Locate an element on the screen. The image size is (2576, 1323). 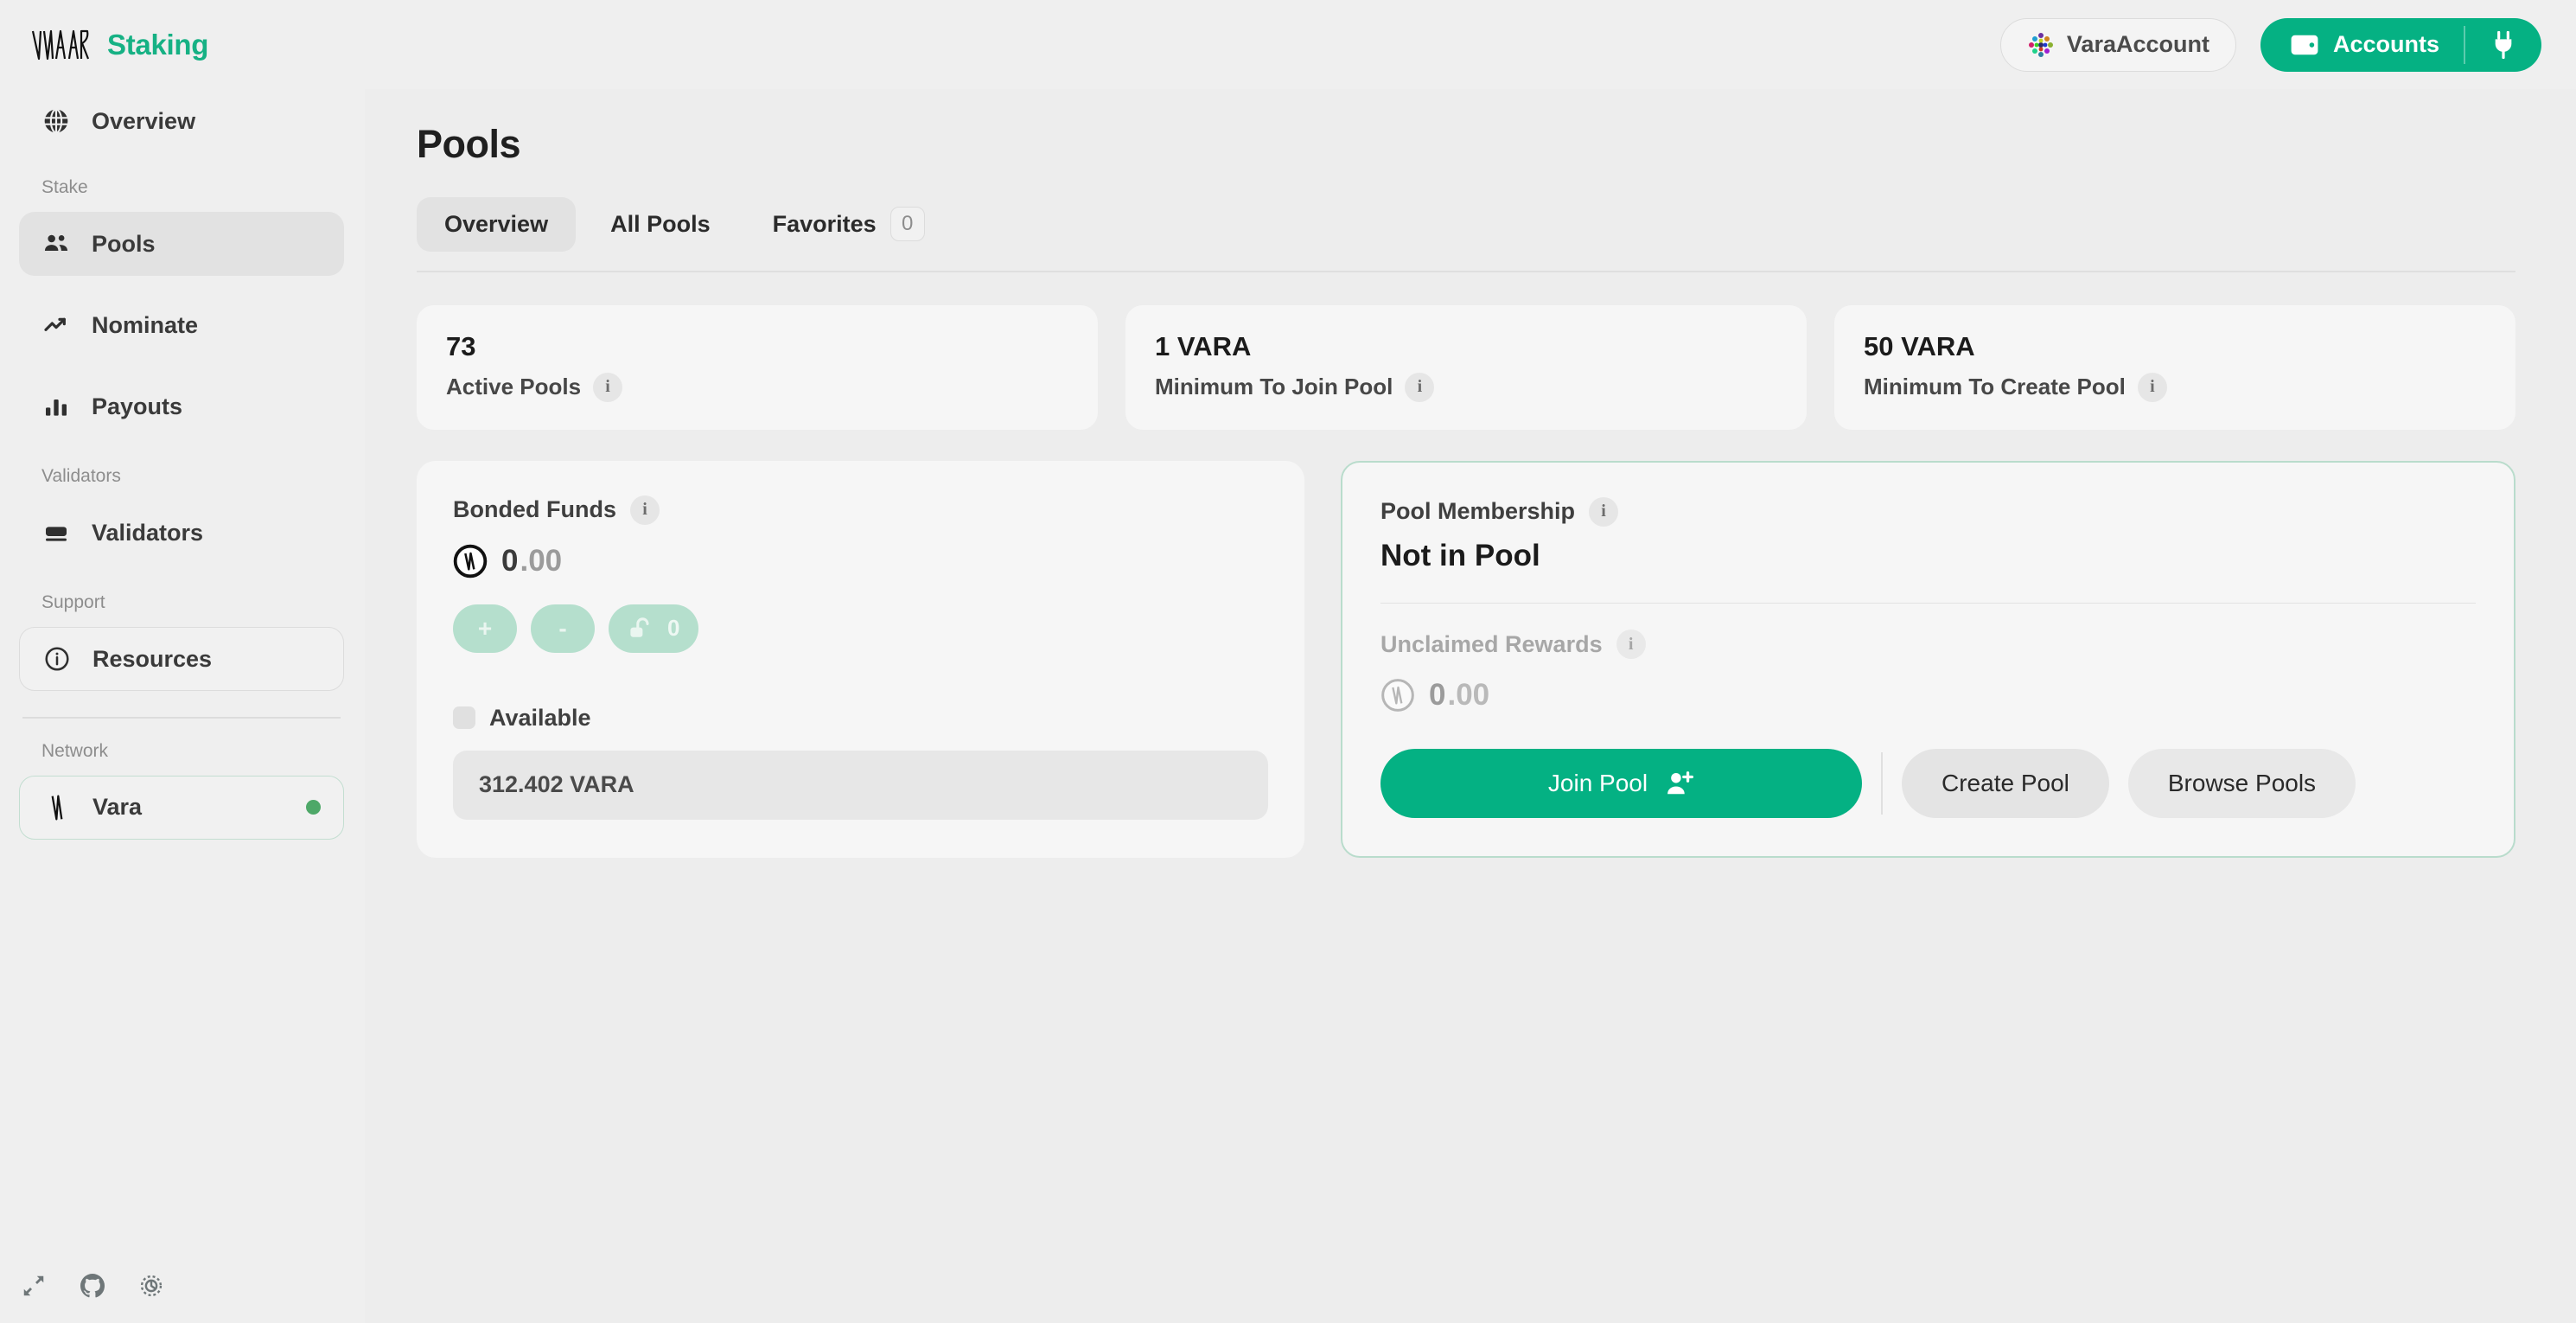
info-circle-icon is located at coordinates (57, 659).